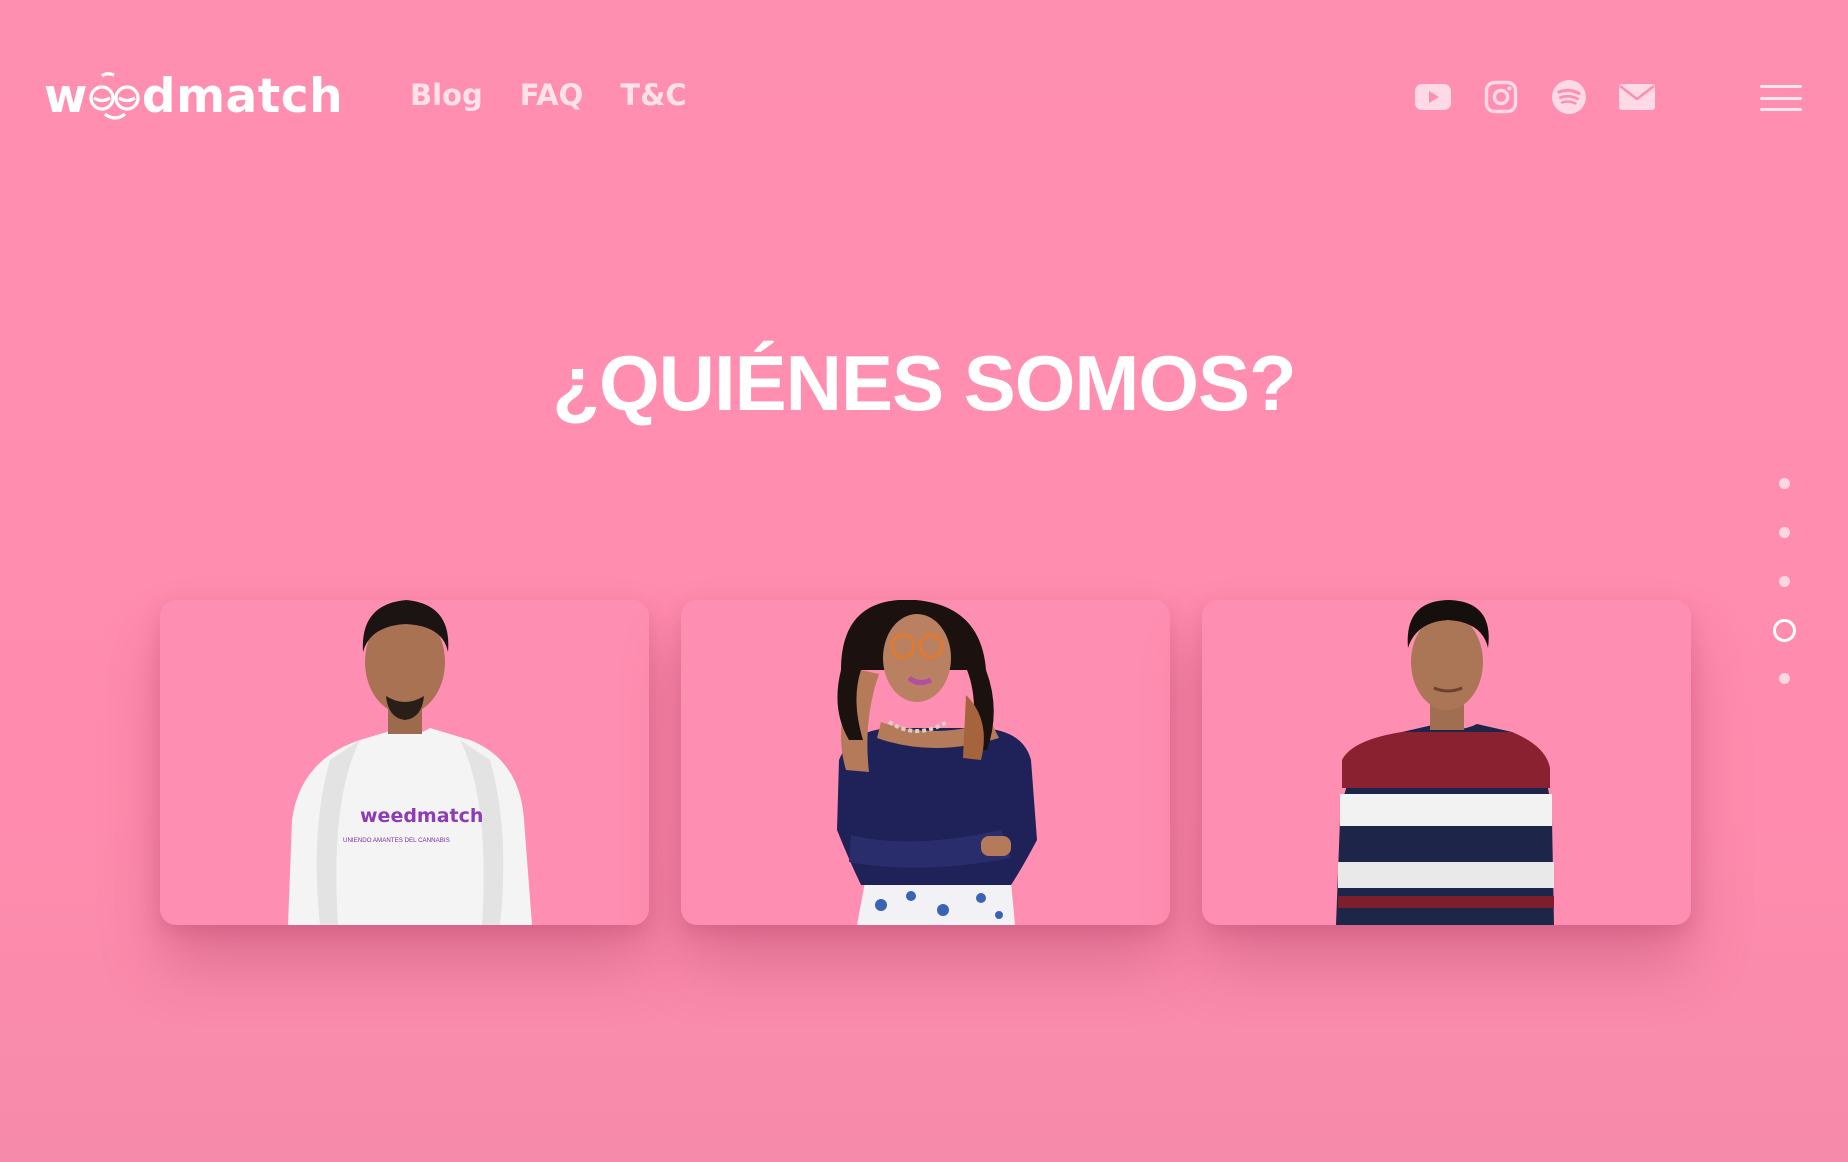 The image size is (1848, 1162). Describe the element at coordinates (1501, 97) in the screenshot. I see `instagram-icon` at that location.